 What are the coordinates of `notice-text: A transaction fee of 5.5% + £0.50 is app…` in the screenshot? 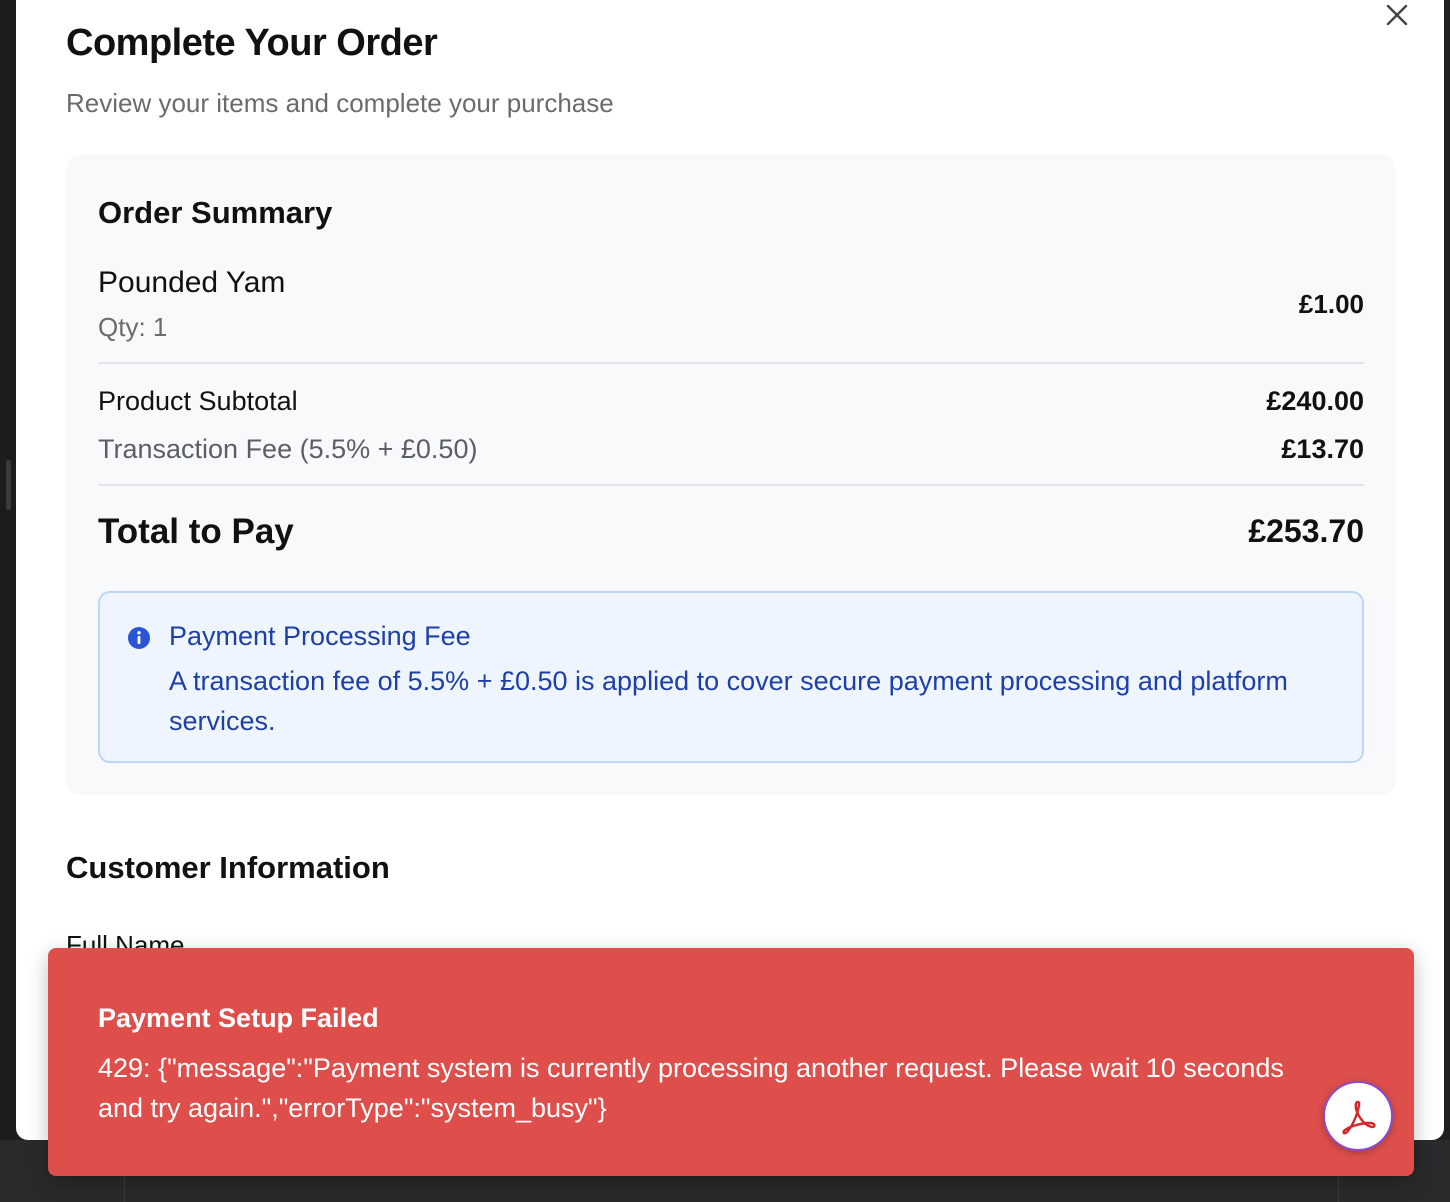 It's located at (728, 701).